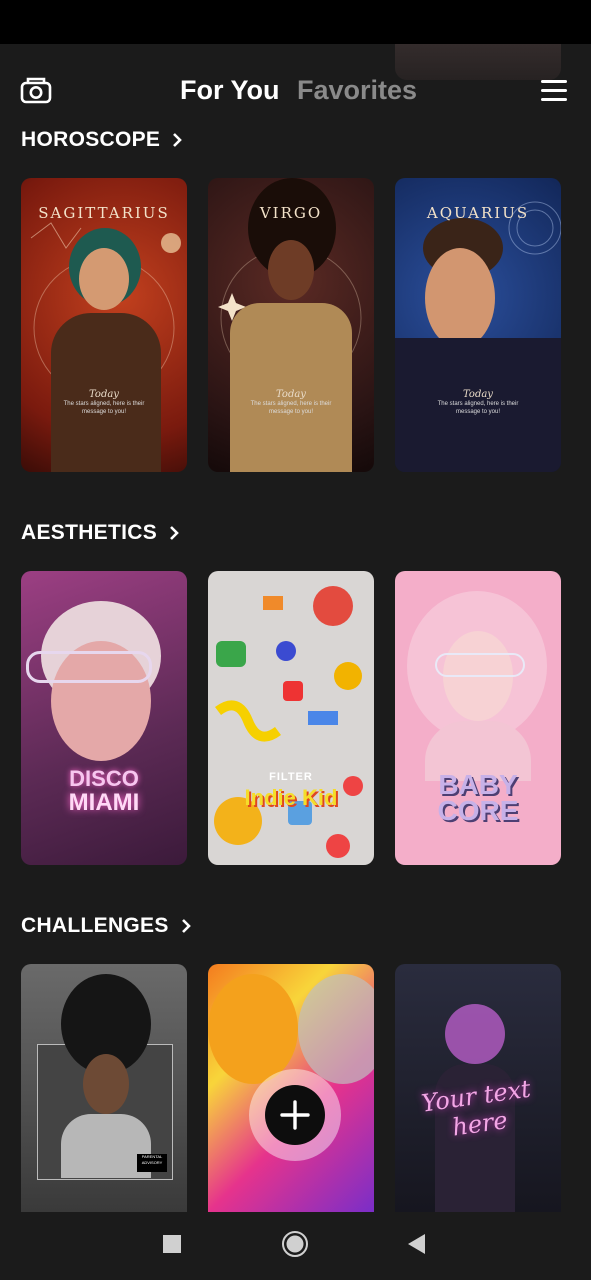  Describe the element at coordinates (291, 797) in the screenshot. I see `filter-title-line2: Indie Kid` at that location.